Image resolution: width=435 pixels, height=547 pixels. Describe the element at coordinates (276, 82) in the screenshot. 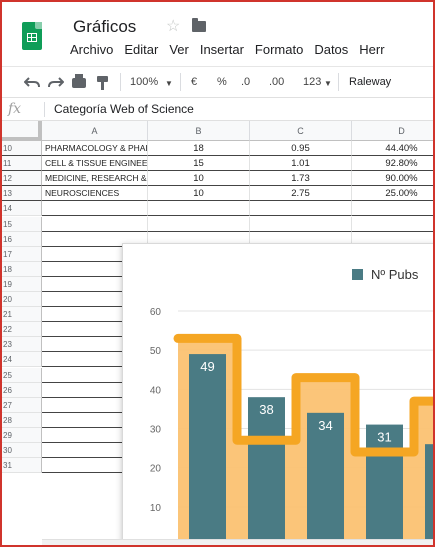

I see `increase-decimals-button: .00` at that location.